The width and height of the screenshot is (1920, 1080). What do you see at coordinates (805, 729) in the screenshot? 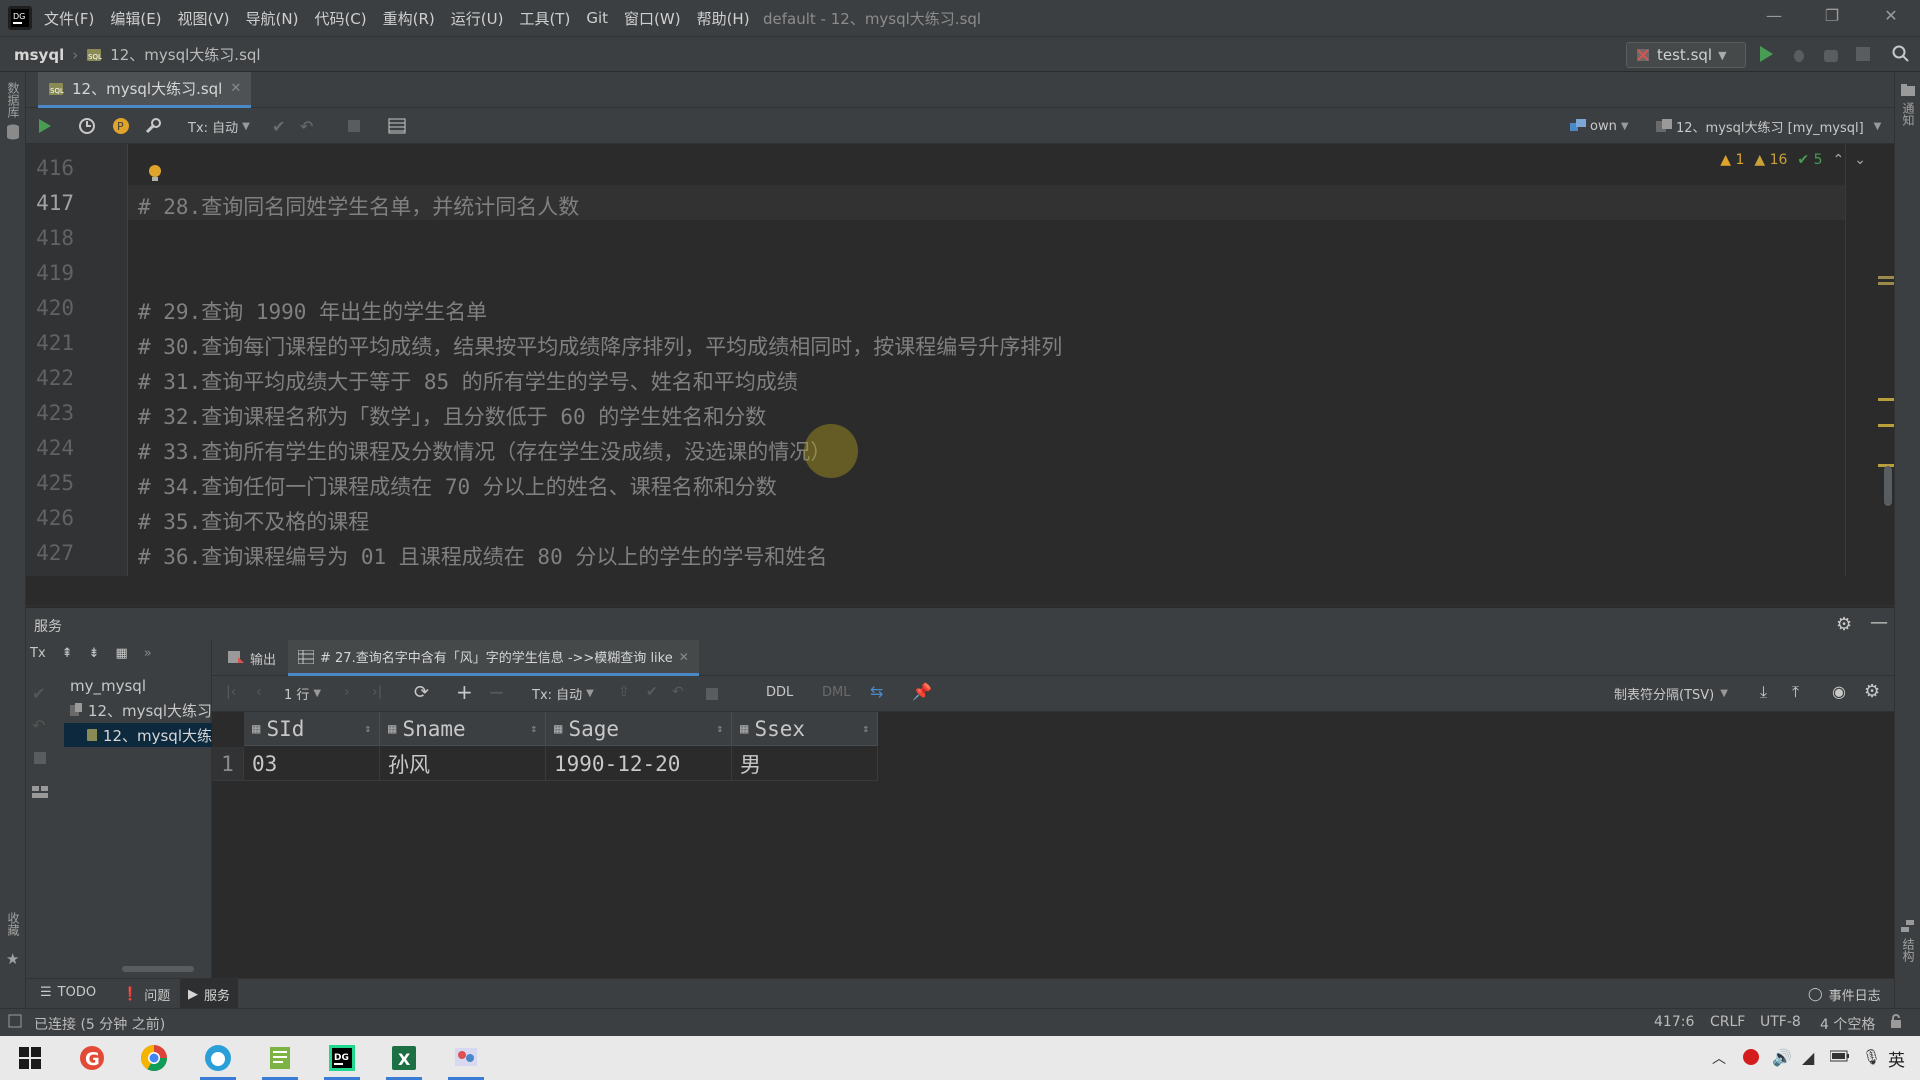
I see `column-header-ssex: ▦ Ssex ⇕` at bounding box center [805, 729].